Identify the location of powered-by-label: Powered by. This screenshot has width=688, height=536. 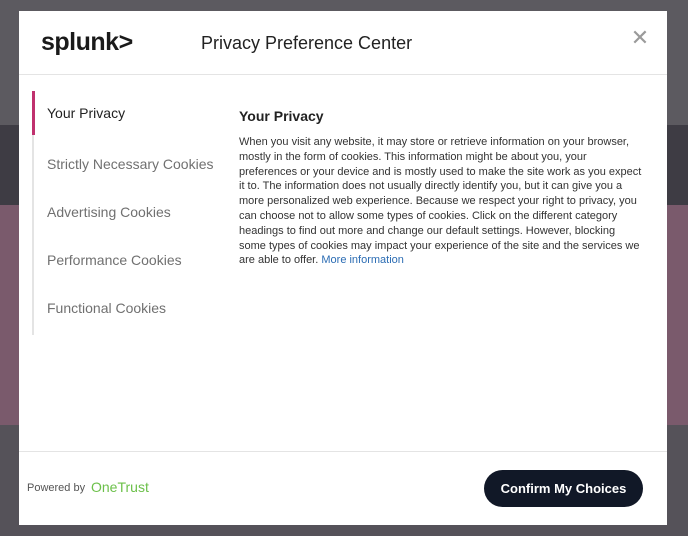
(56, 488).